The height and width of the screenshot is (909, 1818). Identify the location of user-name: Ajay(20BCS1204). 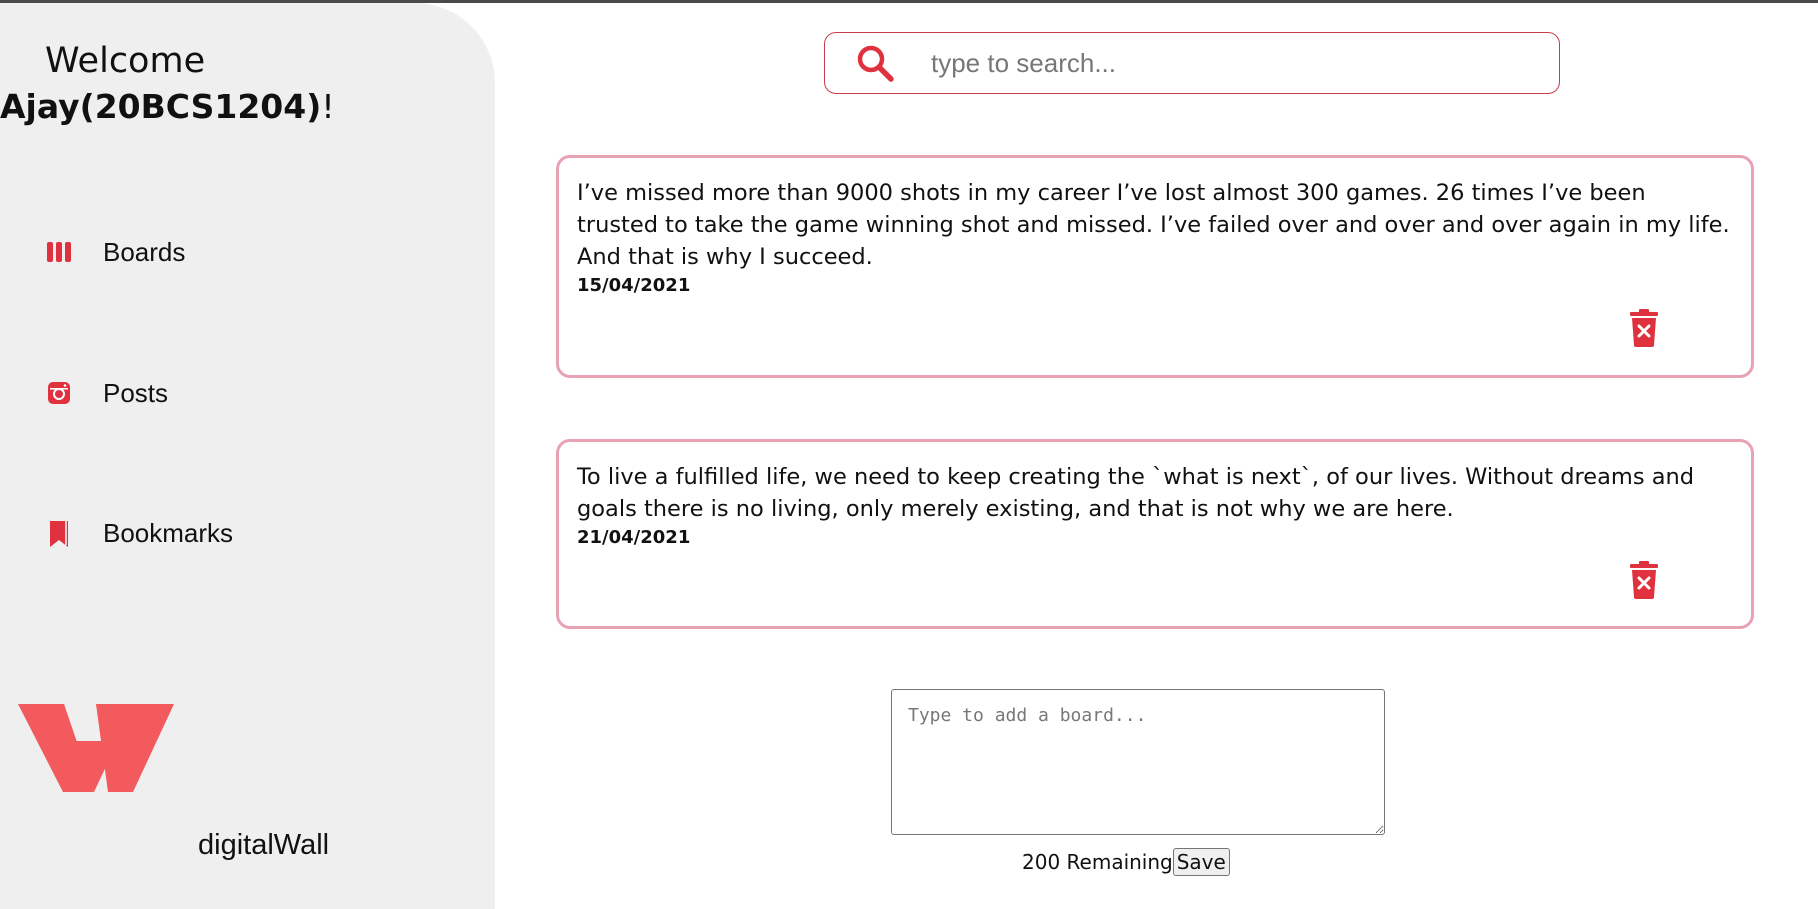
(161, 106).